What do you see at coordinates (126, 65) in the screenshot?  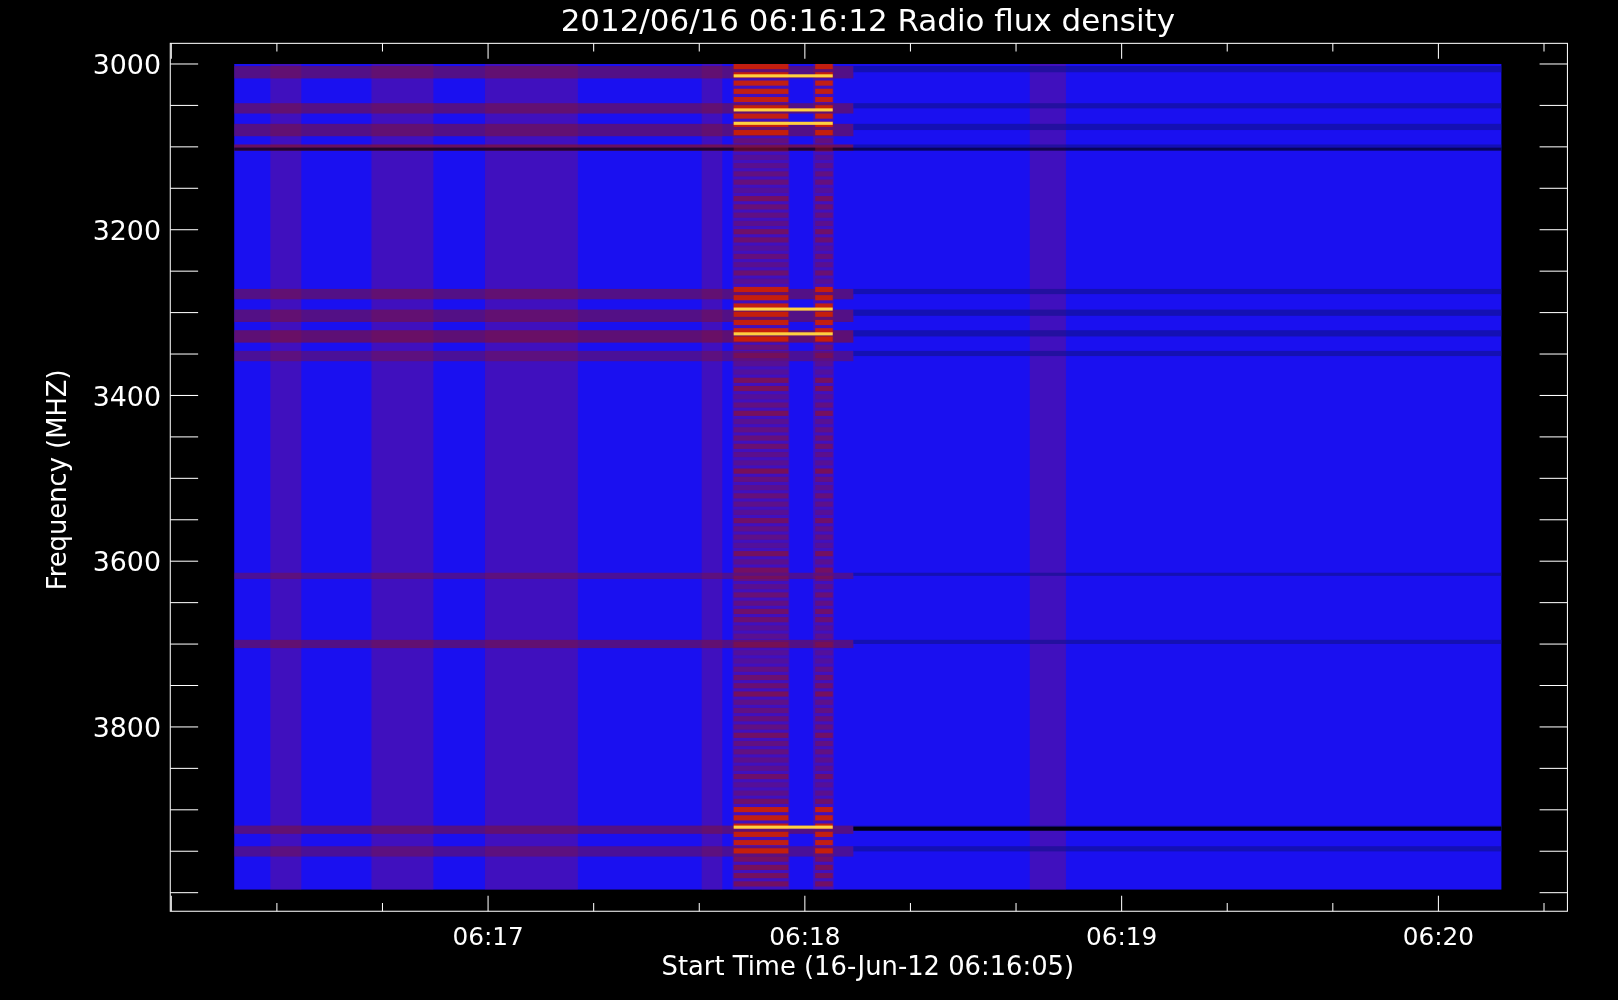 I see `y-tick-label: 3000` at bounding box center [126, 65].